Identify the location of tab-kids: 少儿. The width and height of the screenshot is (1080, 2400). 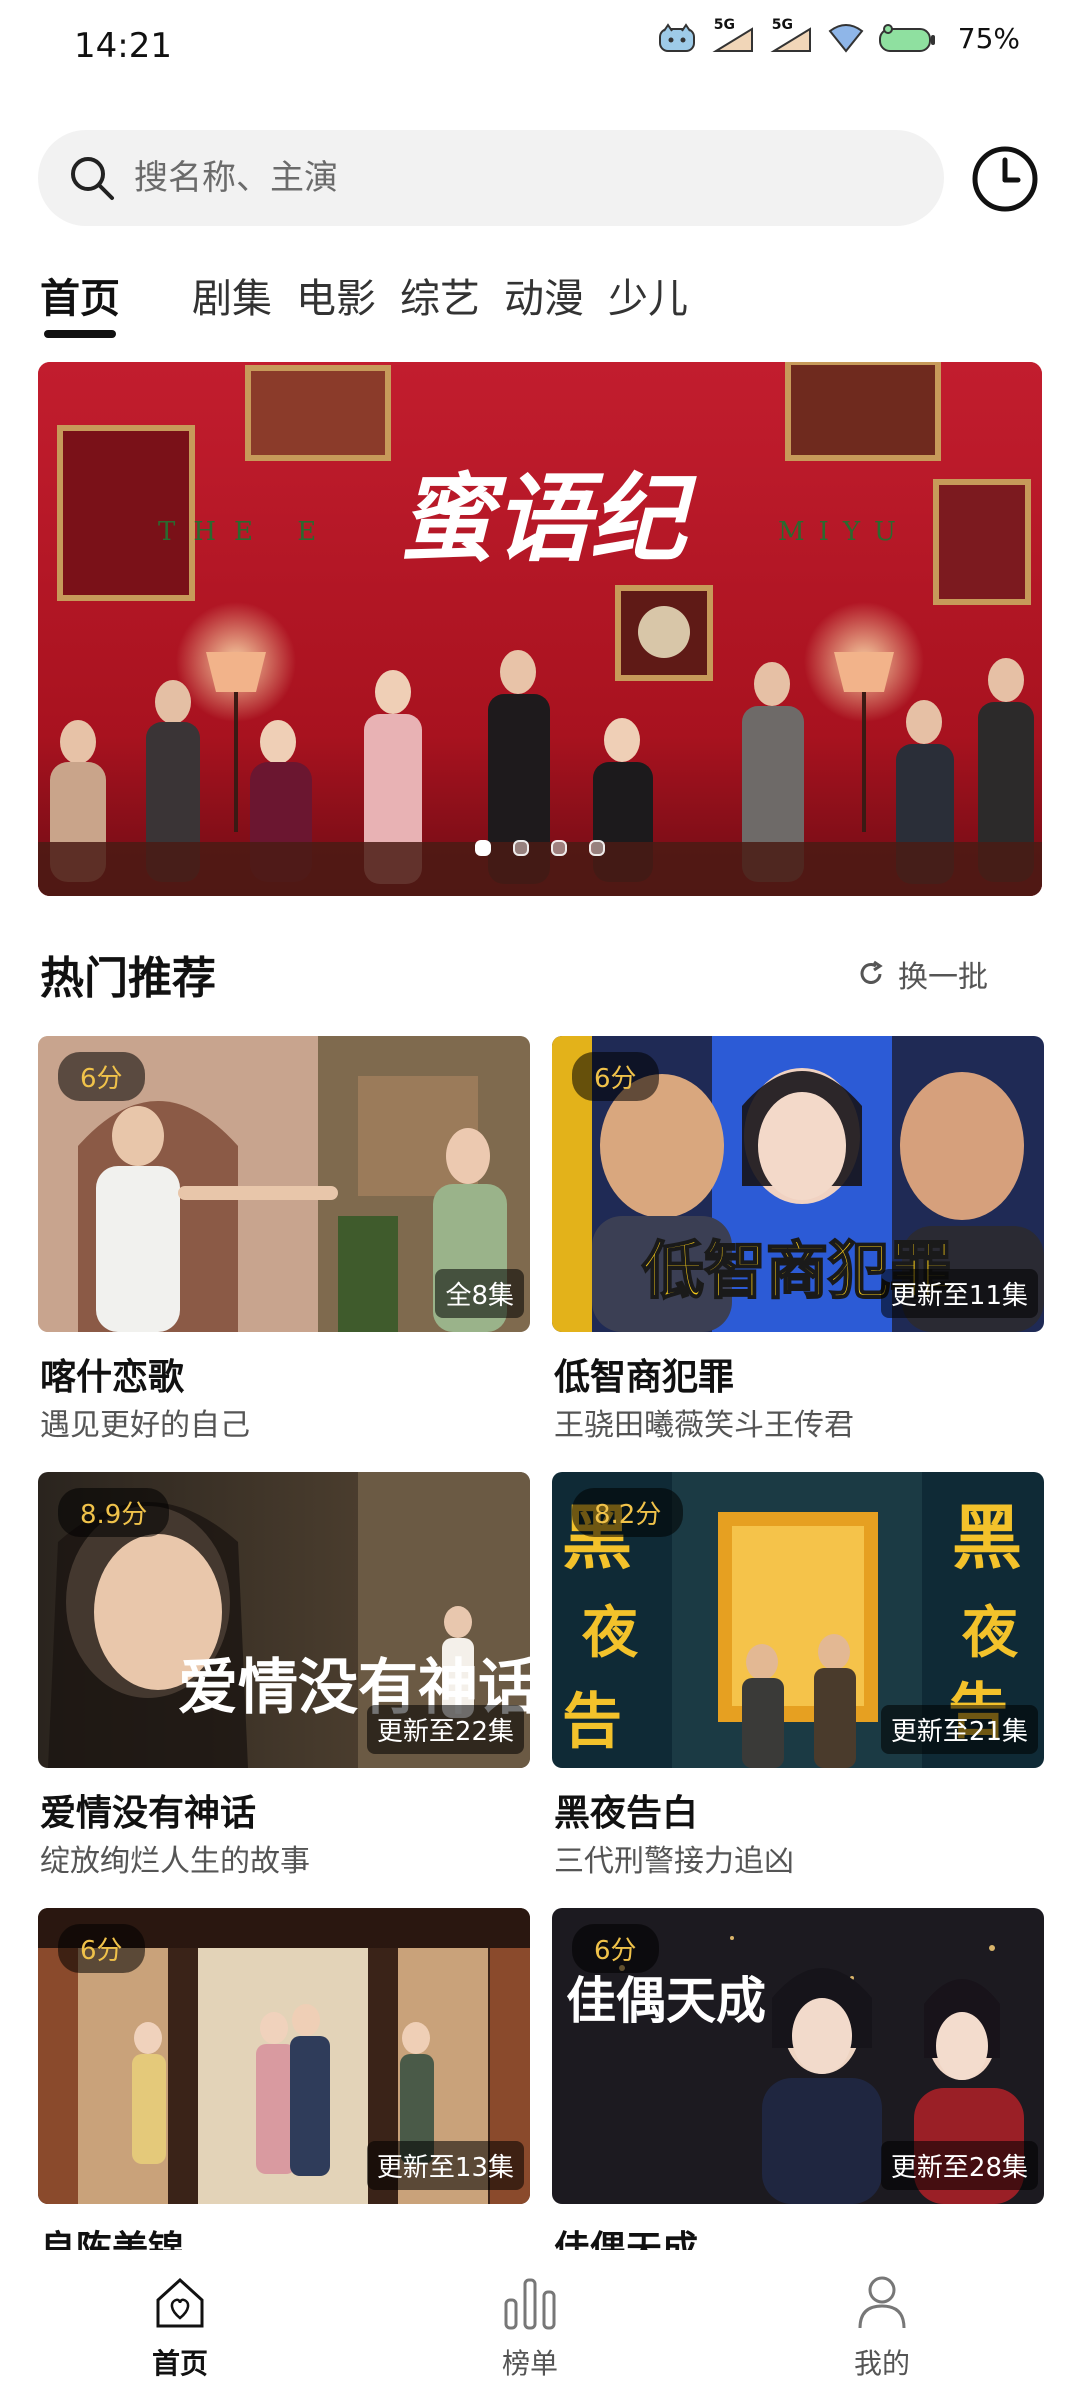
(660, 301).